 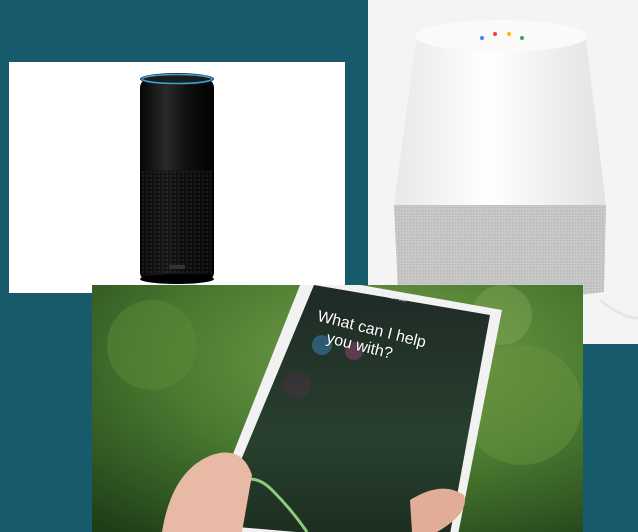 I want to click on led-dot-red, so click(x=495, y=34).